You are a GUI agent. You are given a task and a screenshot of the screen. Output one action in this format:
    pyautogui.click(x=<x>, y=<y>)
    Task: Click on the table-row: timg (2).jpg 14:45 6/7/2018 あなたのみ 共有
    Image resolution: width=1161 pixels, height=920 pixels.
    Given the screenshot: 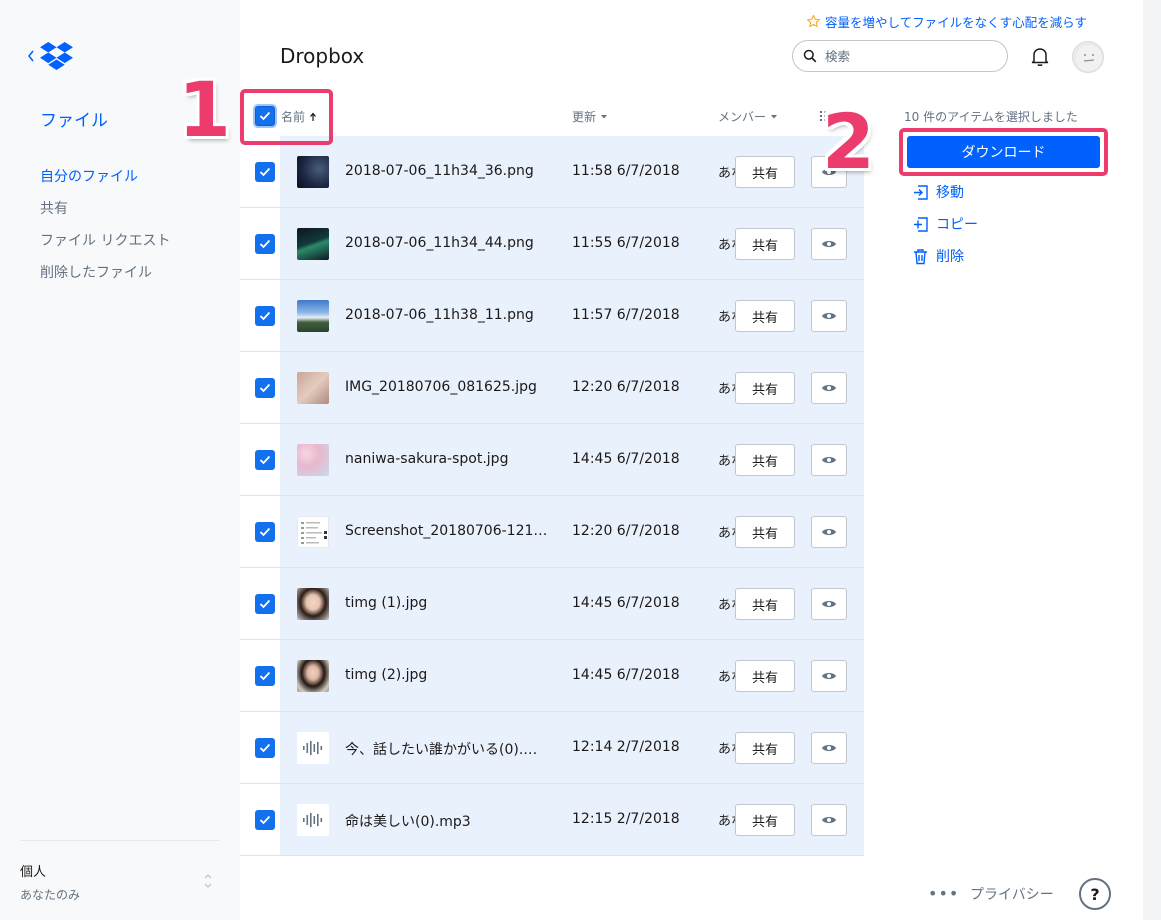 What is the action you would take?
    pyautogui.click(x=552, y=676)
    